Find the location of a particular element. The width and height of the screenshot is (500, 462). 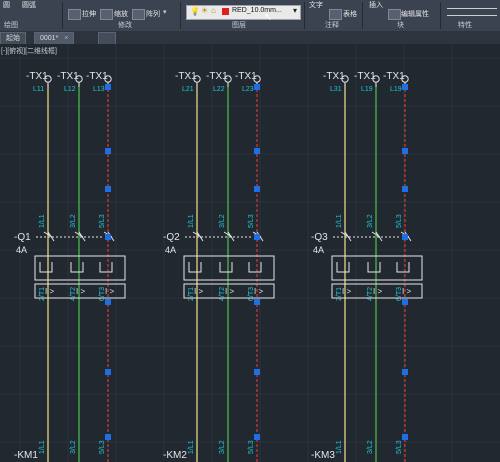

edit-attribute-button: 编辑属性 is located at coordinates (415, 14).